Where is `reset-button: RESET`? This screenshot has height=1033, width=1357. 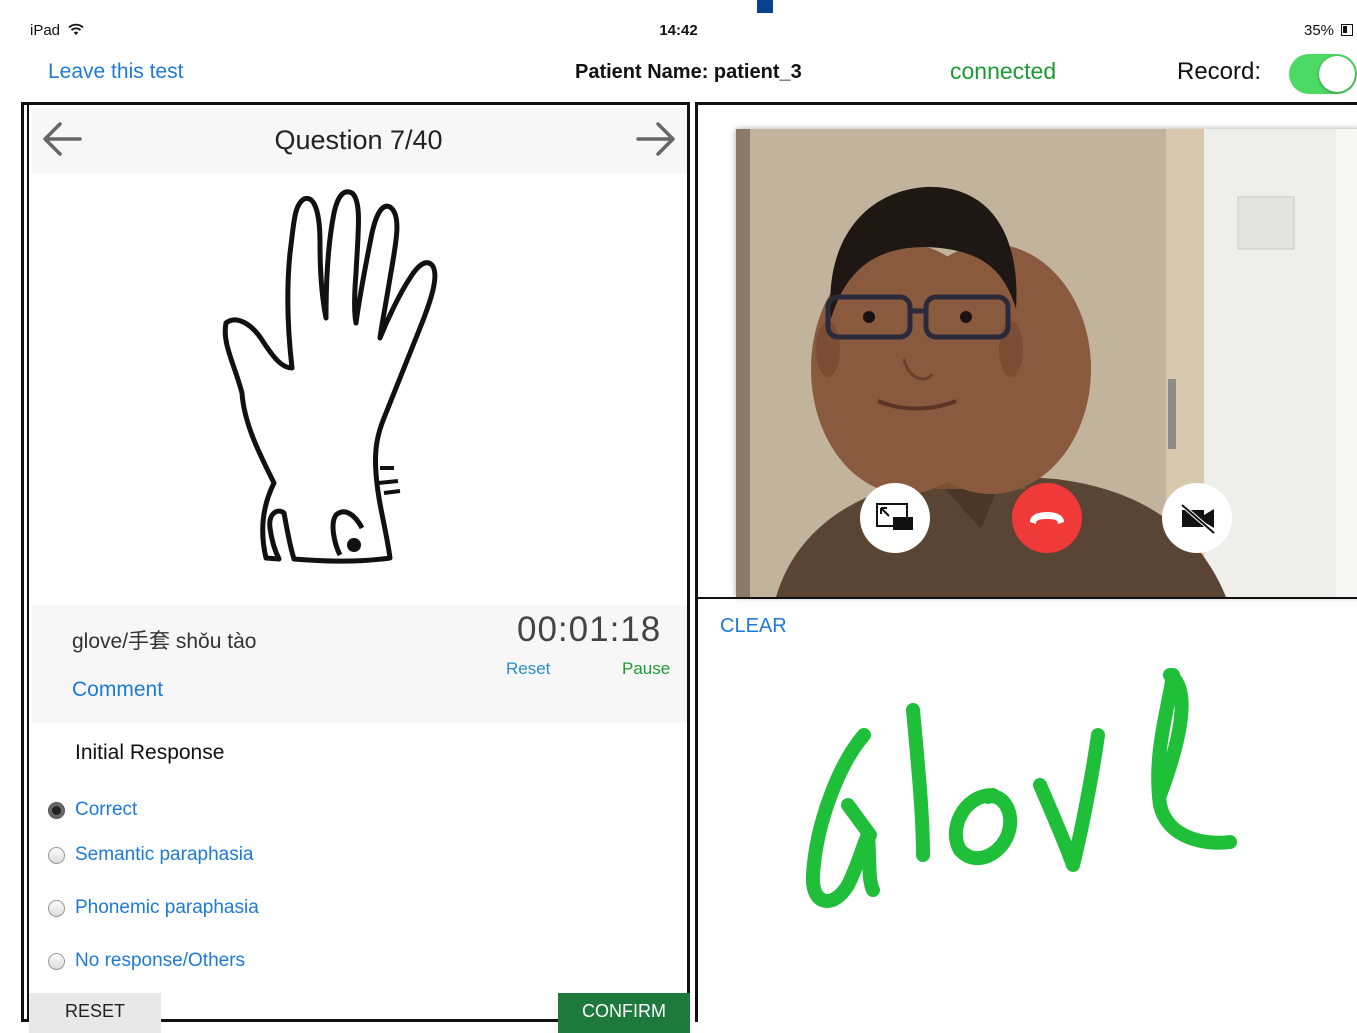 reset-button: RESET is located at coordinates (95, 1013).